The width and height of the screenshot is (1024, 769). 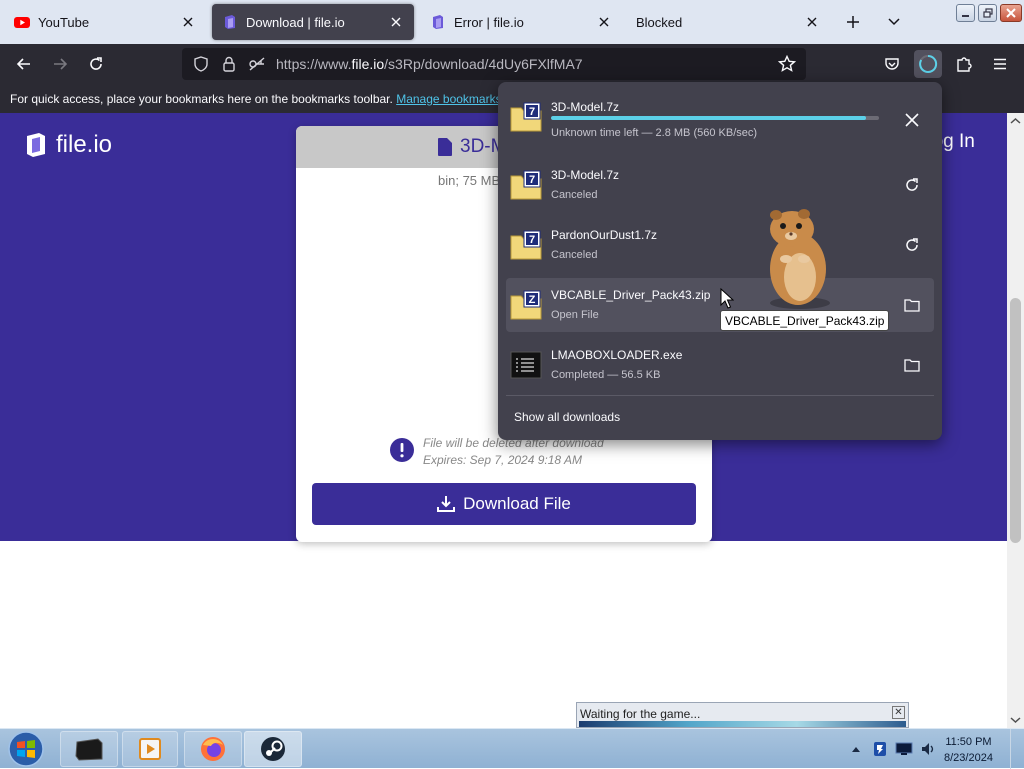 What do you see at coordinates (904, 749) in the screenshot?
I see `network-icon` at bounding box center [904, 749].